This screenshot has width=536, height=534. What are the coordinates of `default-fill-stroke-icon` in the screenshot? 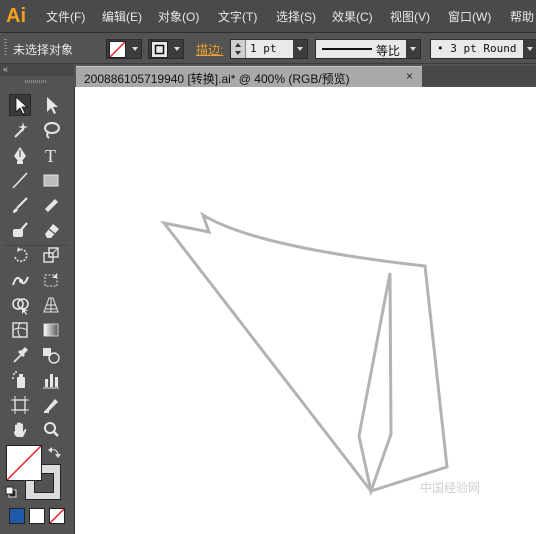 It's located at (11, 491).